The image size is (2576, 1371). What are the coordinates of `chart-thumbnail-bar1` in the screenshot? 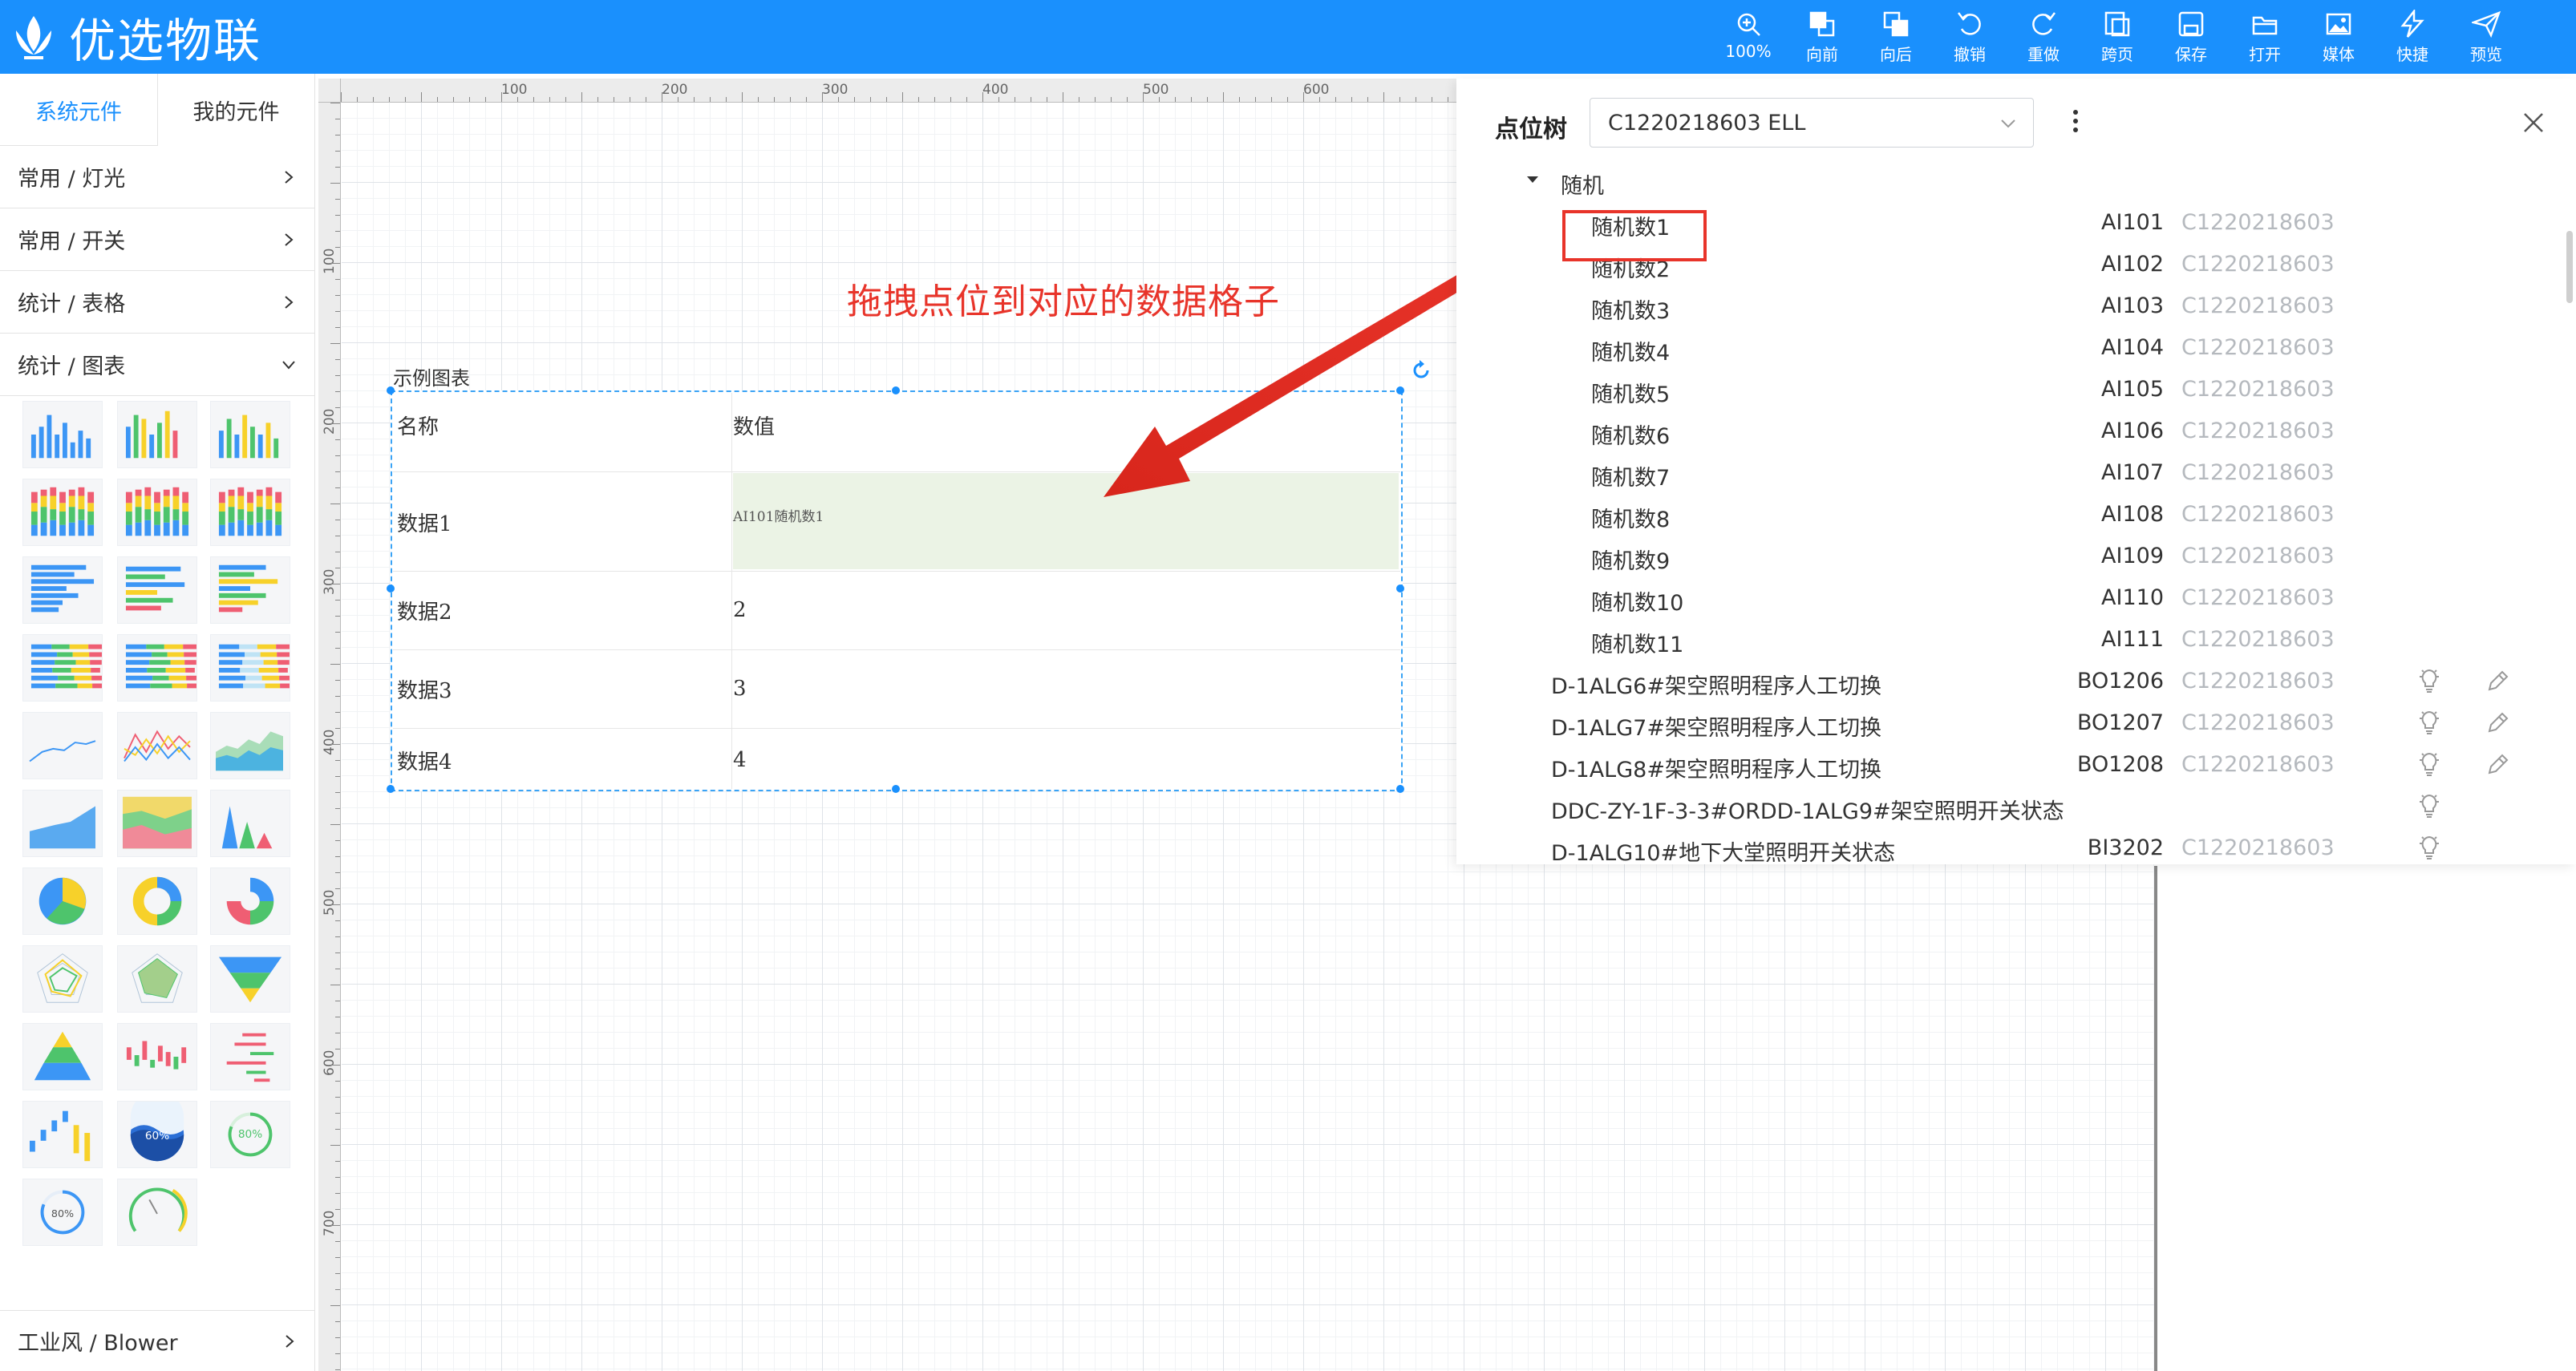 It's located at (62, 434).